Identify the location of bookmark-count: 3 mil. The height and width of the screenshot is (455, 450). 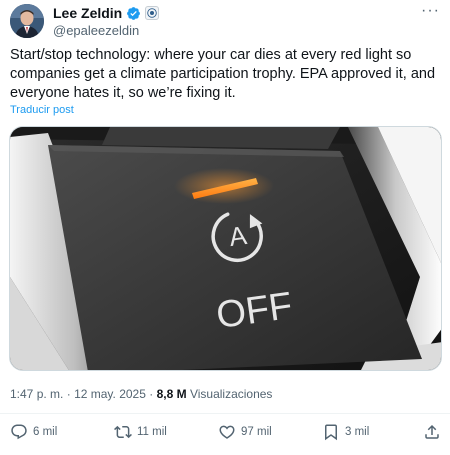
(357, 432).